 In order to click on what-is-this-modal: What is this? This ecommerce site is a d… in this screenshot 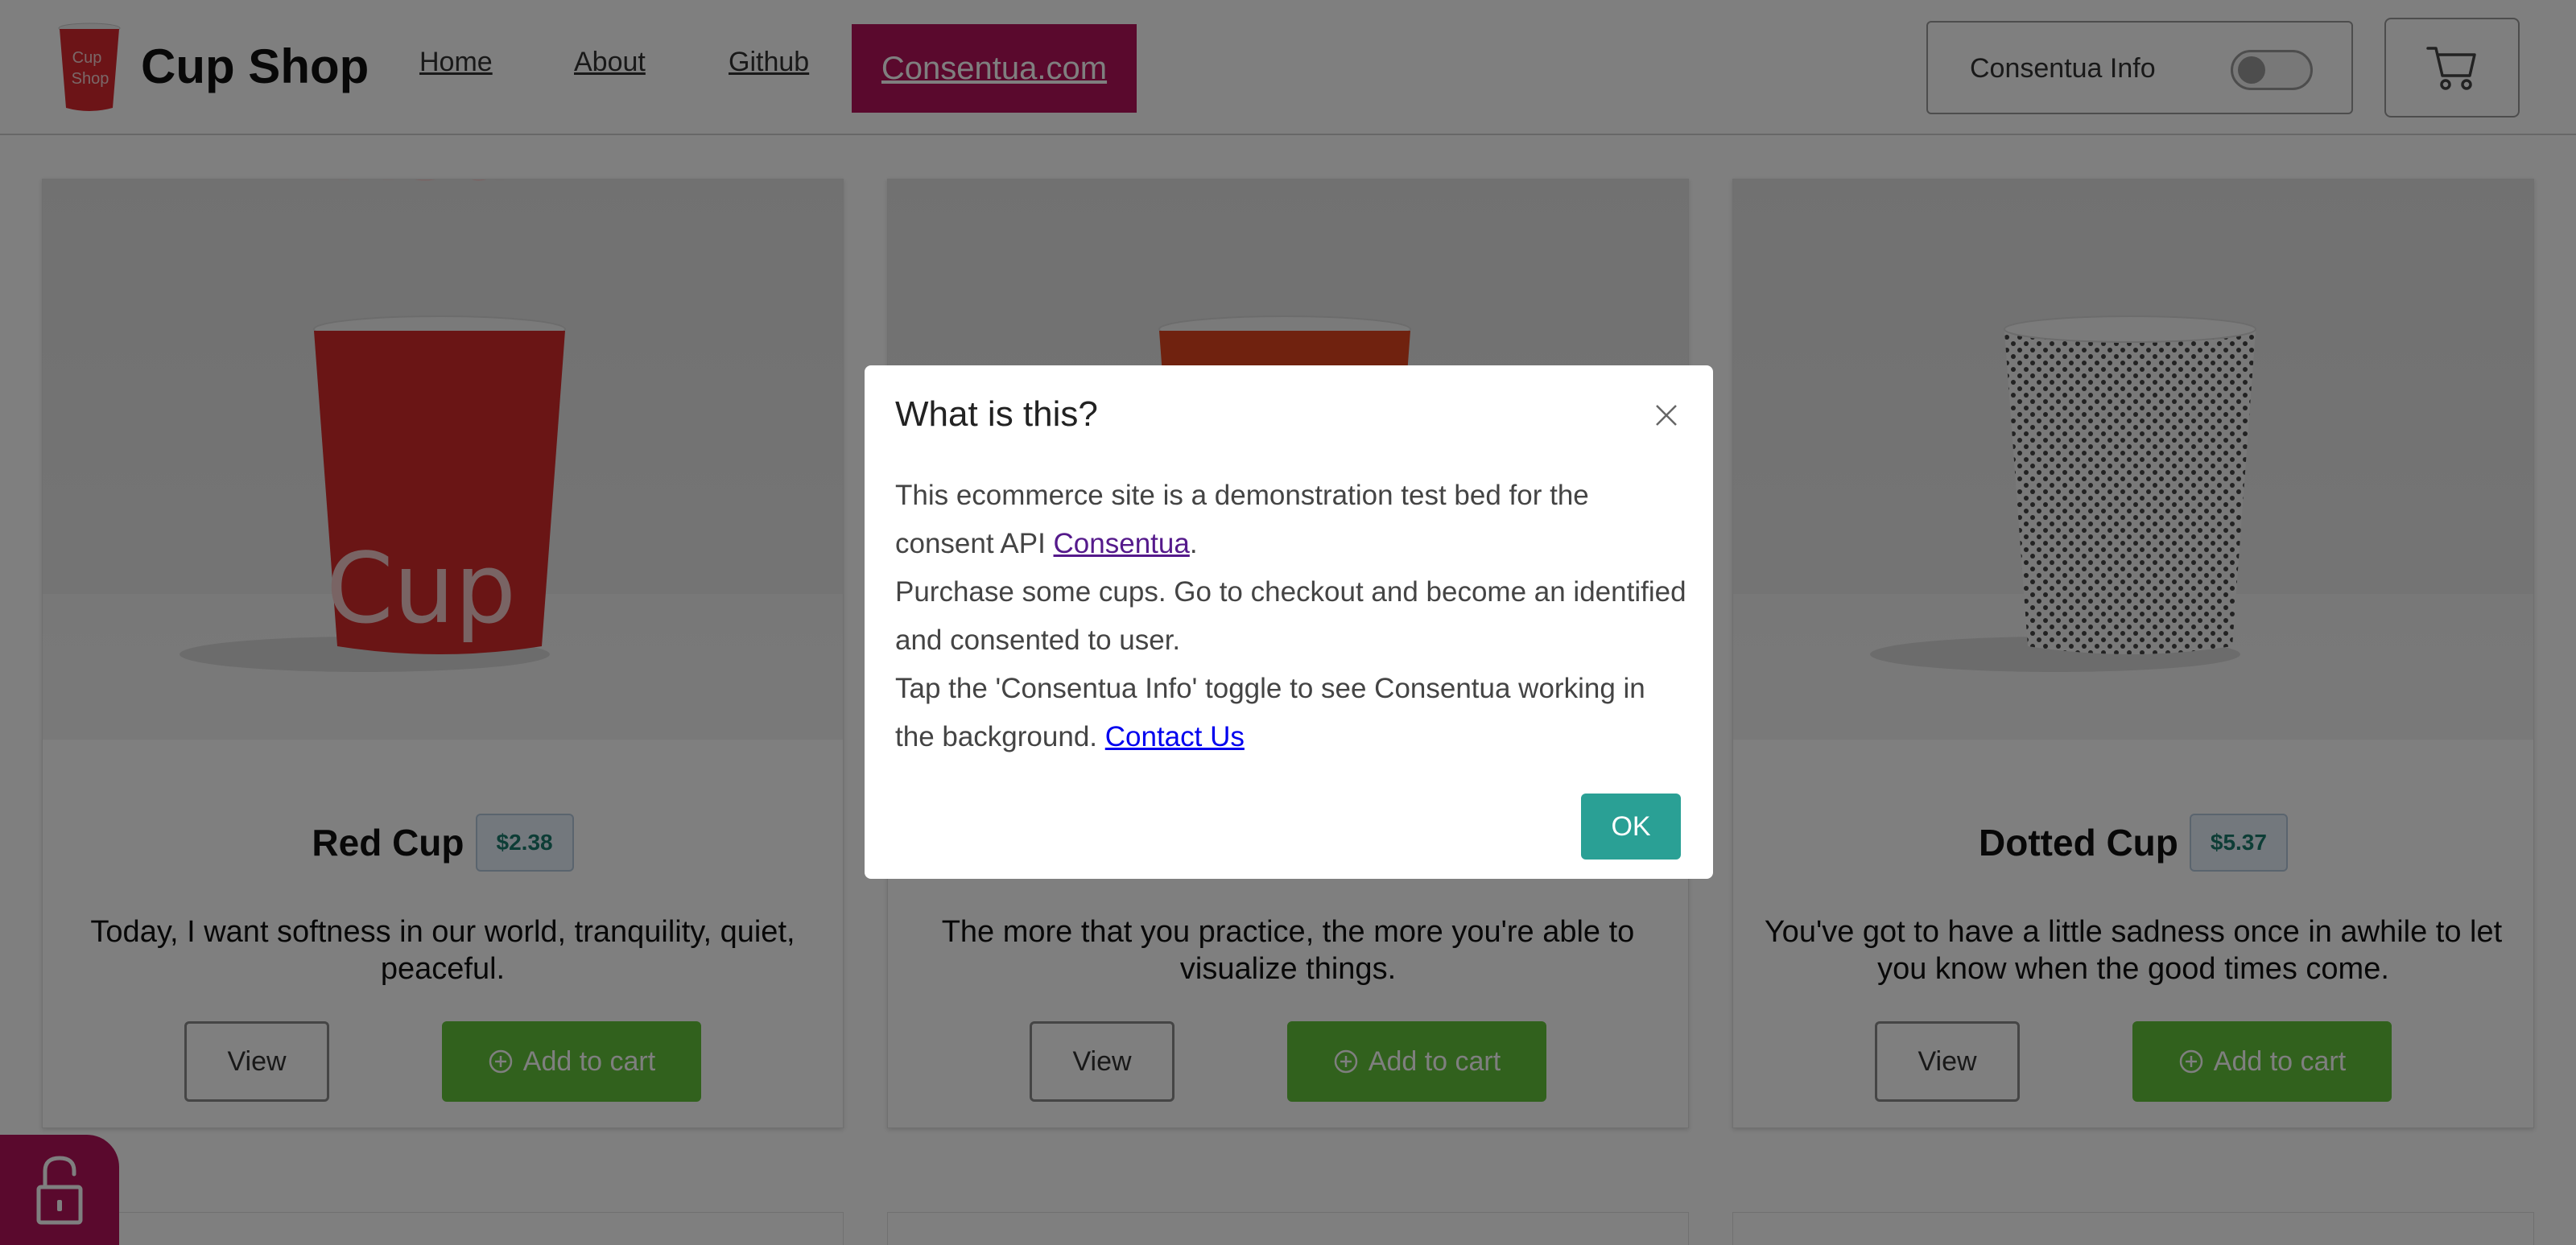, I will do `click(1289, 622)`.